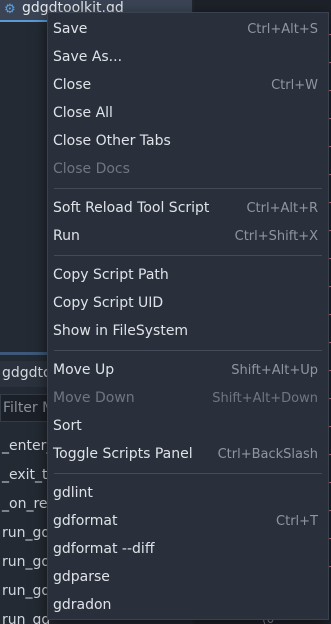 The height and width of the screenshot is (624, 331). Describe the element at coordinates (10, 9) in the screenshot. I see `gear-icon: ⚙` at that location.